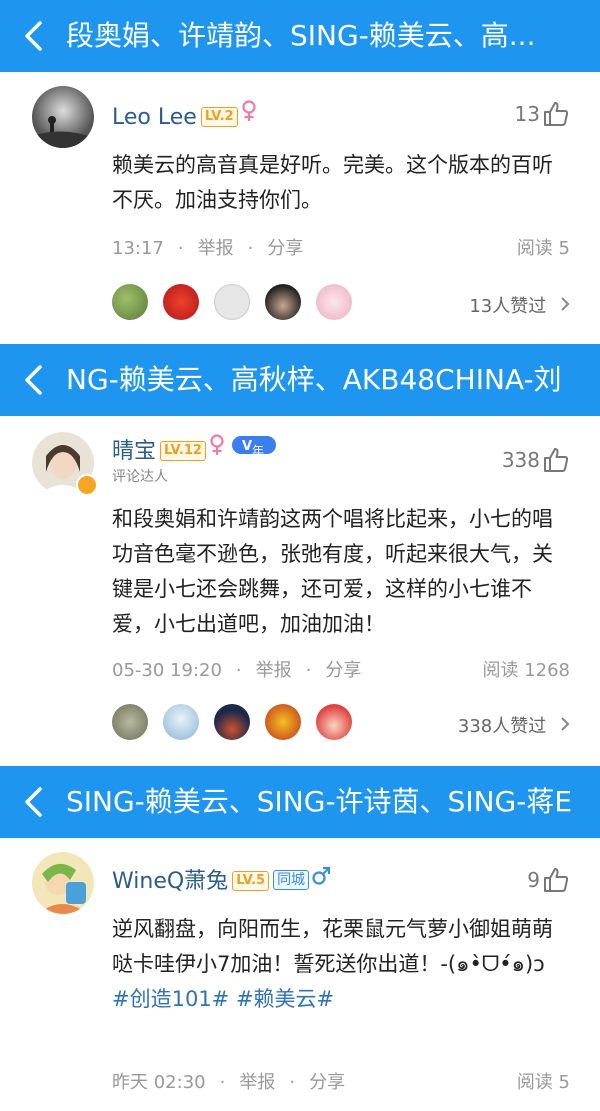 Image resolution: width=600 pixels, height=1111 pixels. I want to click on read-count: 阅读 1268, so click(526, 670).